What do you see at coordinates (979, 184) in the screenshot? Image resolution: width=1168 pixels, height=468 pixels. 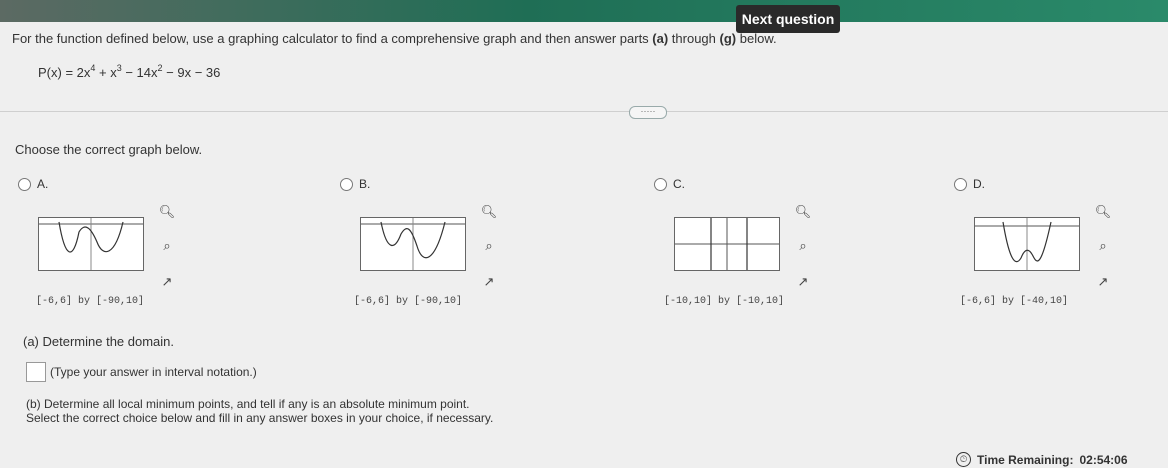 I see `choice-d-label: D.` at bounding box center [979, 184].